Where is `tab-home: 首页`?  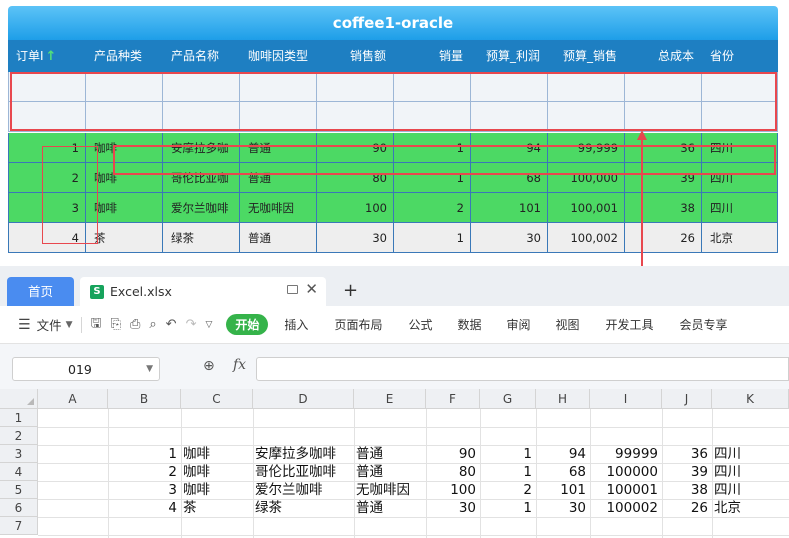
tab-home: 首页 is located at coordinates (40, 291).